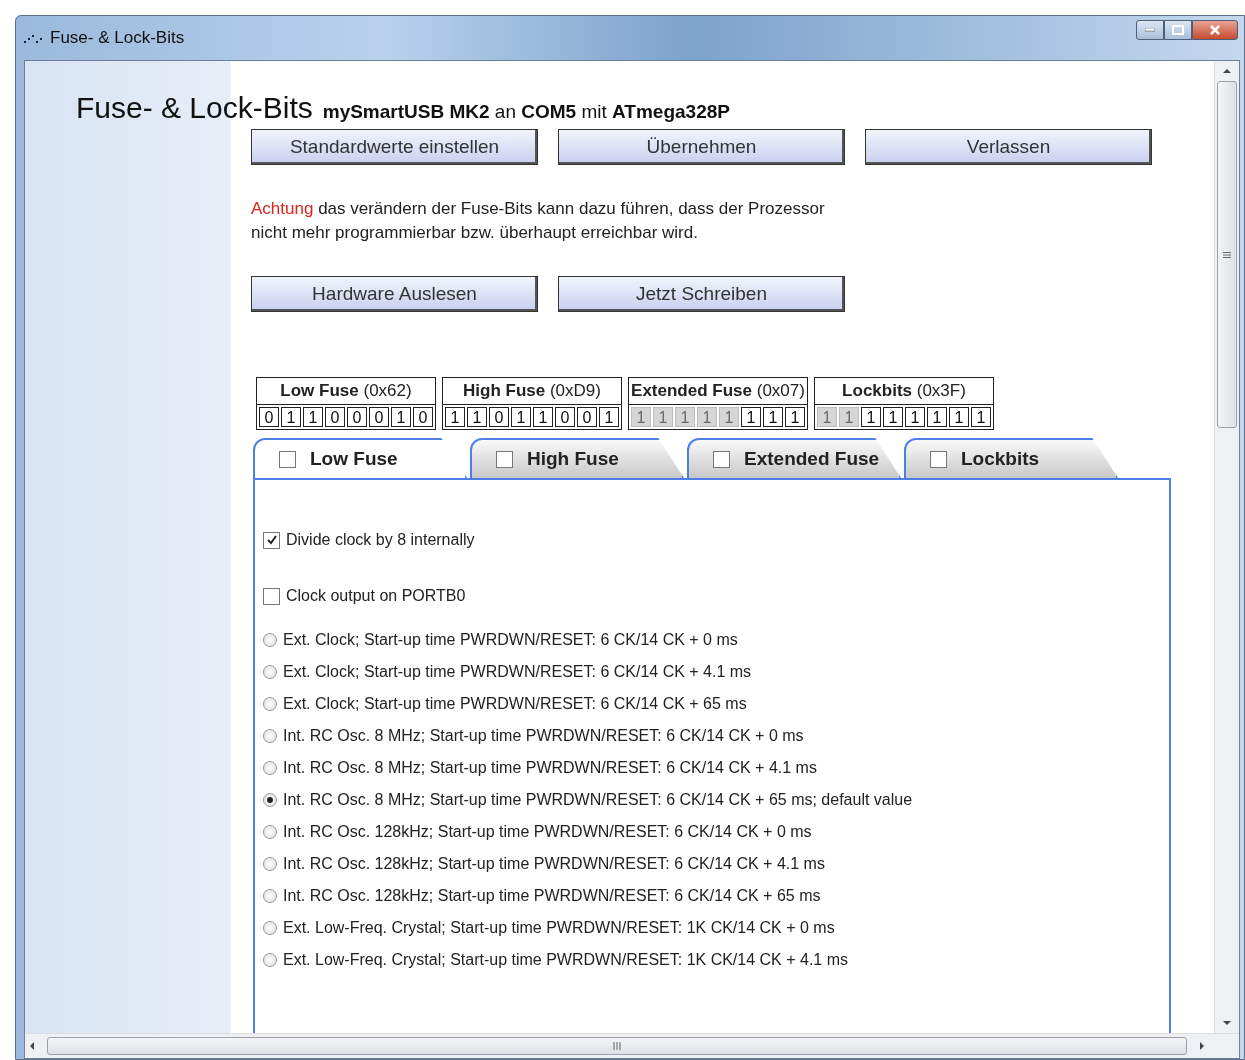 This screenshot has width=1245, height=1060. I want to click on option-label: Ext. Low-Freq. Crystal; Start-up time PWRDWN/RESET: 1K CK/14 CK + 4.1 ms, so click(566, 960).